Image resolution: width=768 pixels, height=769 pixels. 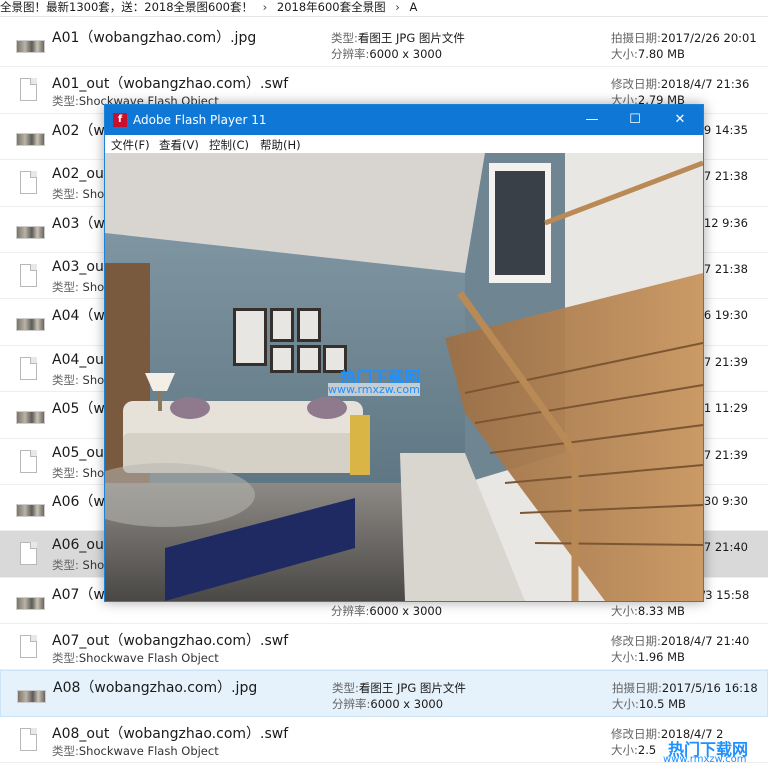 I want to click on flash-app-icon: f, so click(x=120, y=120).